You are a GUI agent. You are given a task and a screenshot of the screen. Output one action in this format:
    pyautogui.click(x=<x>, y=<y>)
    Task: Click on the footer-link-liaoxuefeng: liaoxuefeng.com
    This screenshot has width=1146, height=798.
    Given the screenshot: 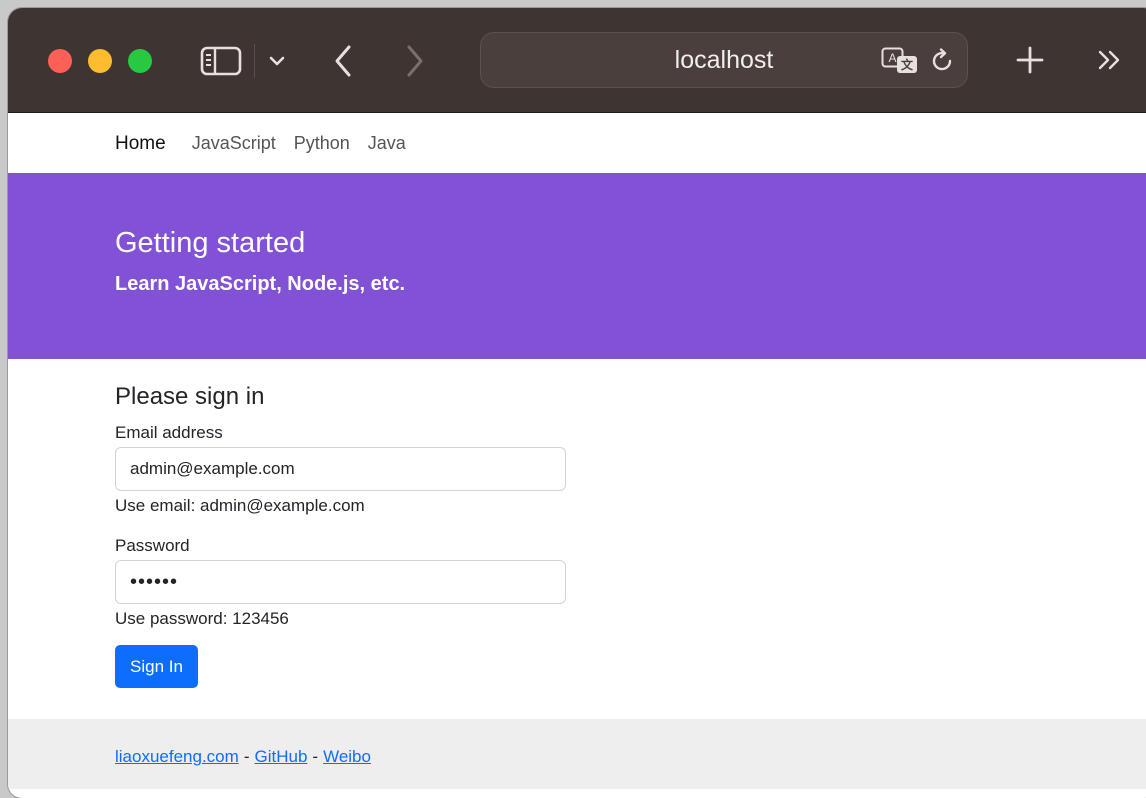 What is the action you would take?
    pyautogui.click(x=177, y=756)
    